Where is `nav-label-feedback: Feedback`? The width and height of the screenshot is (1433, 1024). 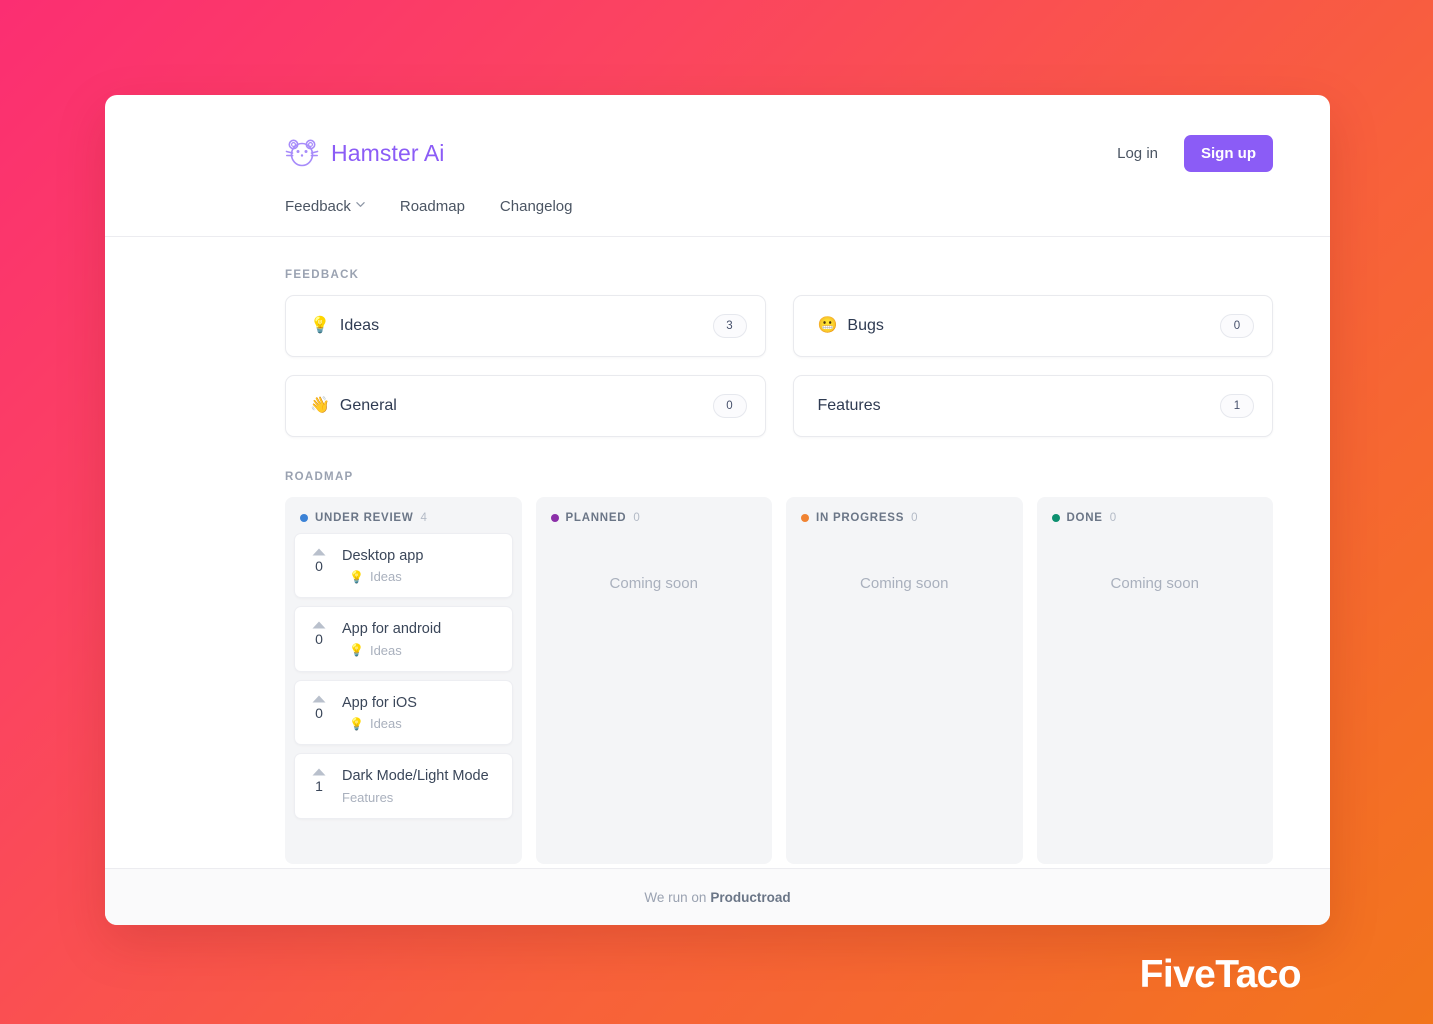 nav-label-feedback: Feedback is located at coordinates (318, 206).